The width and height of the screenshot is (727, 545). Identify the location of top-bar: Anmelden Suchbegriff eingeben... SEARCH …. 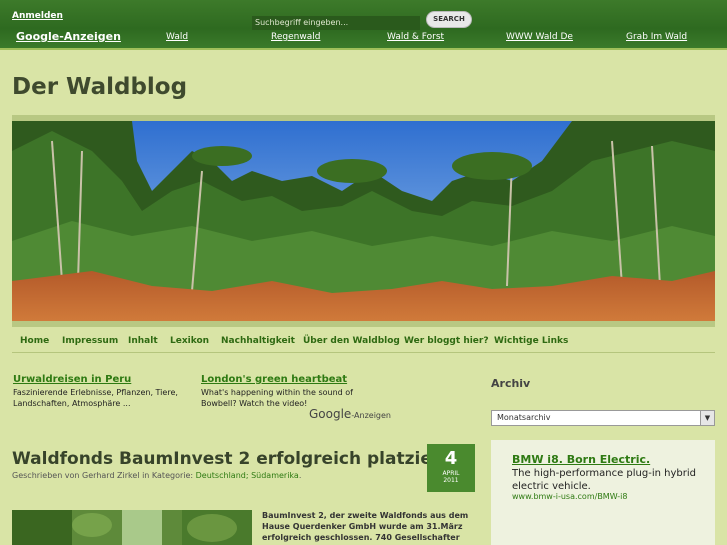
(363, 25).